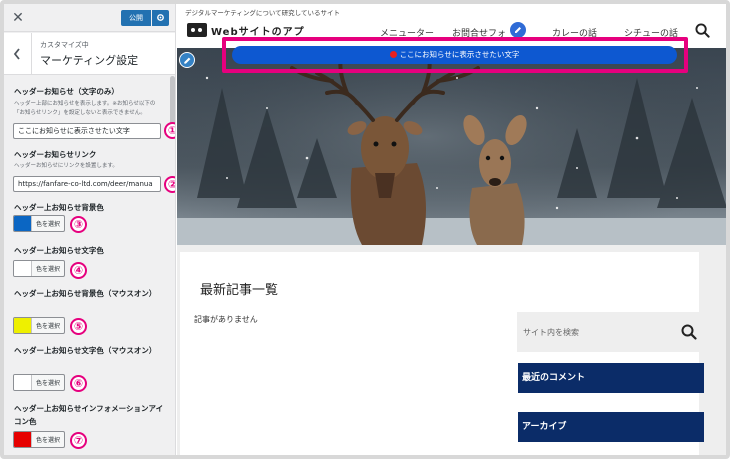 This screenshot has height=459, width=730. I want to click on notice-link-description: ヘッダーお知らせにリンクを設置します。, so click(66, 166).